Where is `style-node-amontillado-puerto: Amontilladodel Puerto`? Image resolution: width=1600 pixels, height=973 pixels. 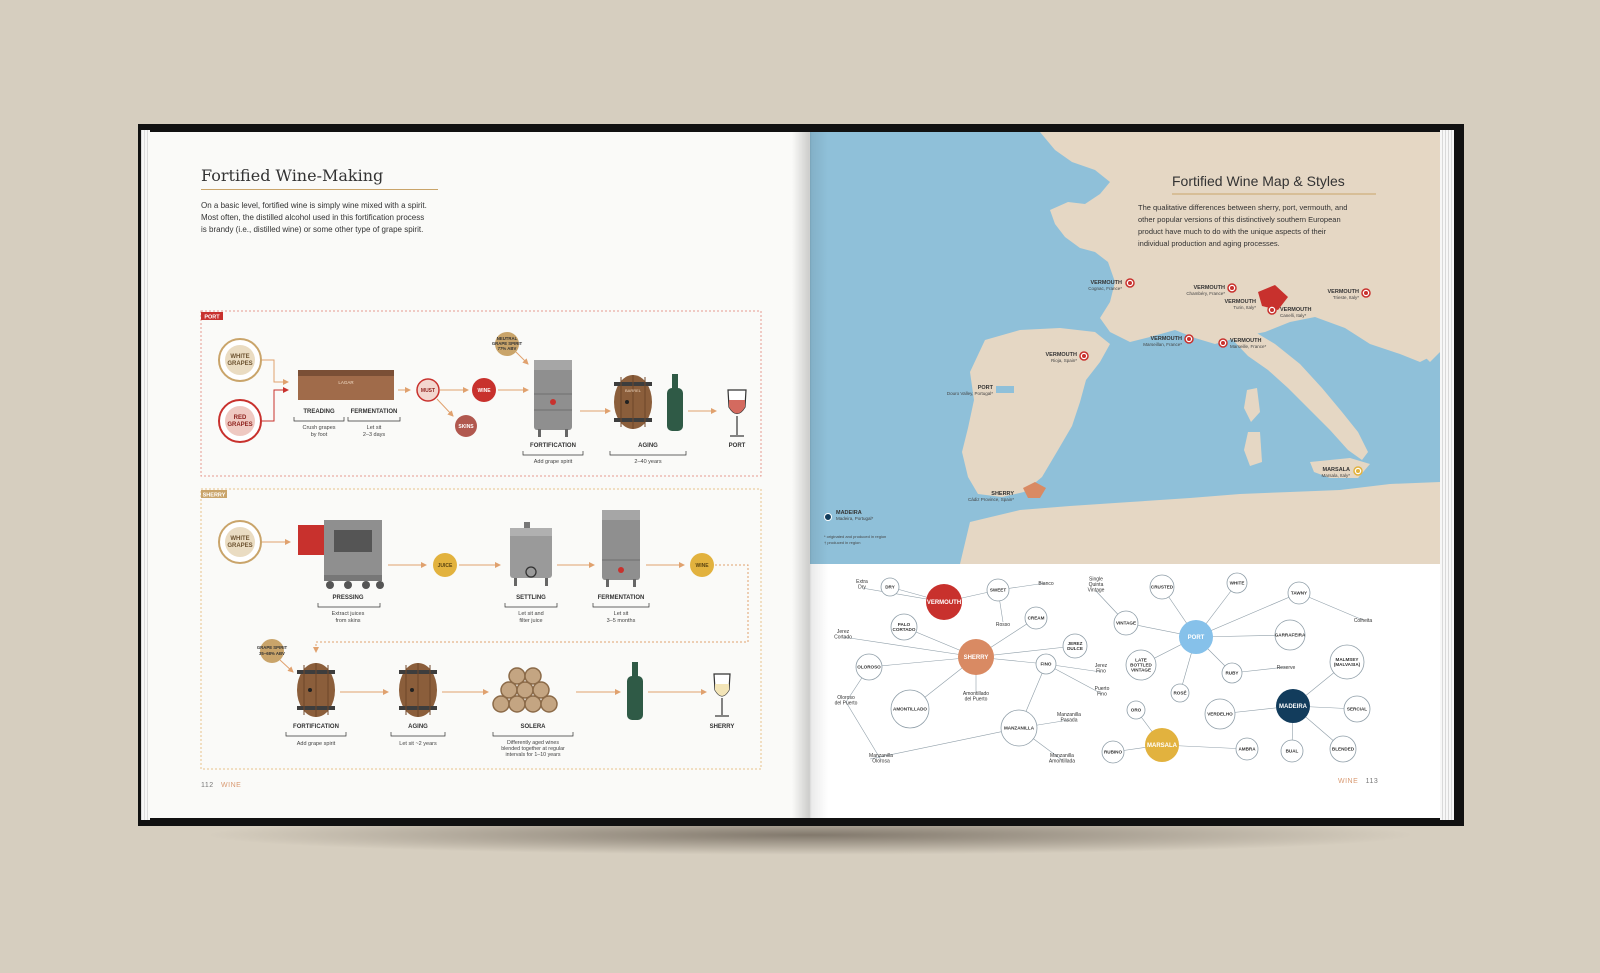 style-node-amontillado-puerto: Amontilladodel Puerto is located at coordinates (976, 697).